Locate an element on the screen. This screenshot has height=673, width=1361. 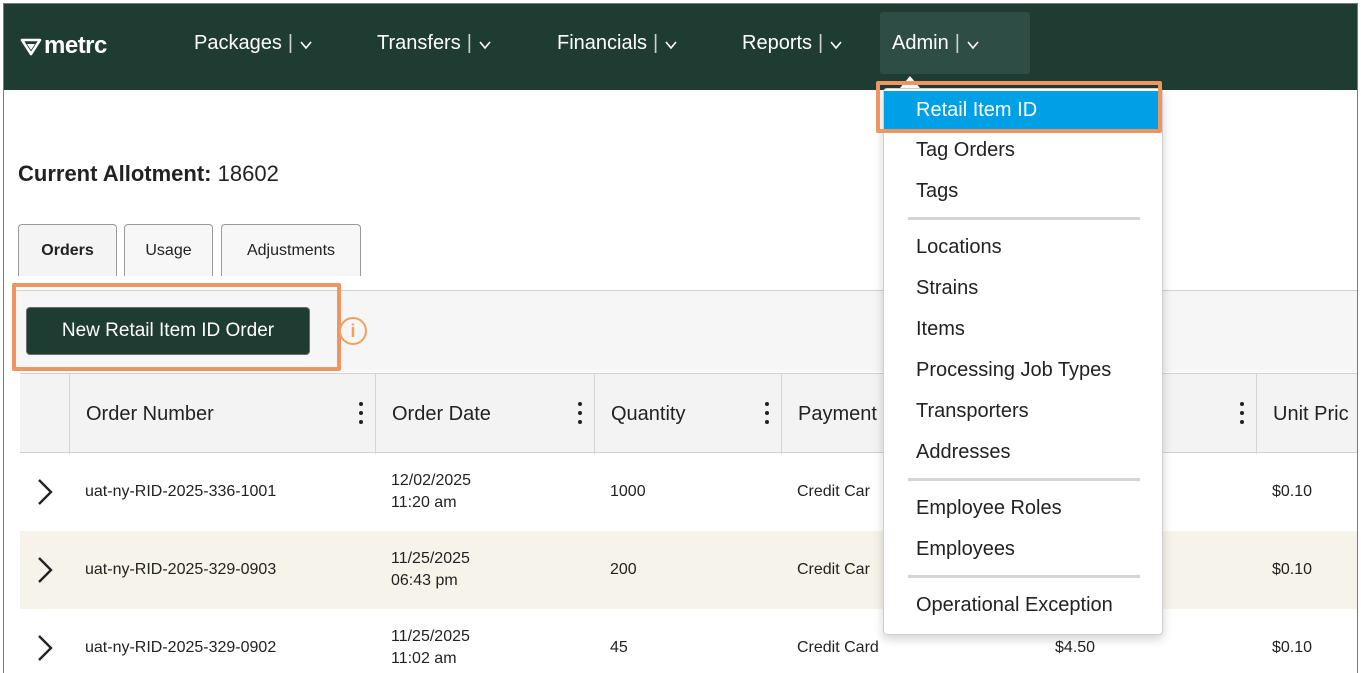
order-time: 06:43 pm is located at coordinates (424, 580).